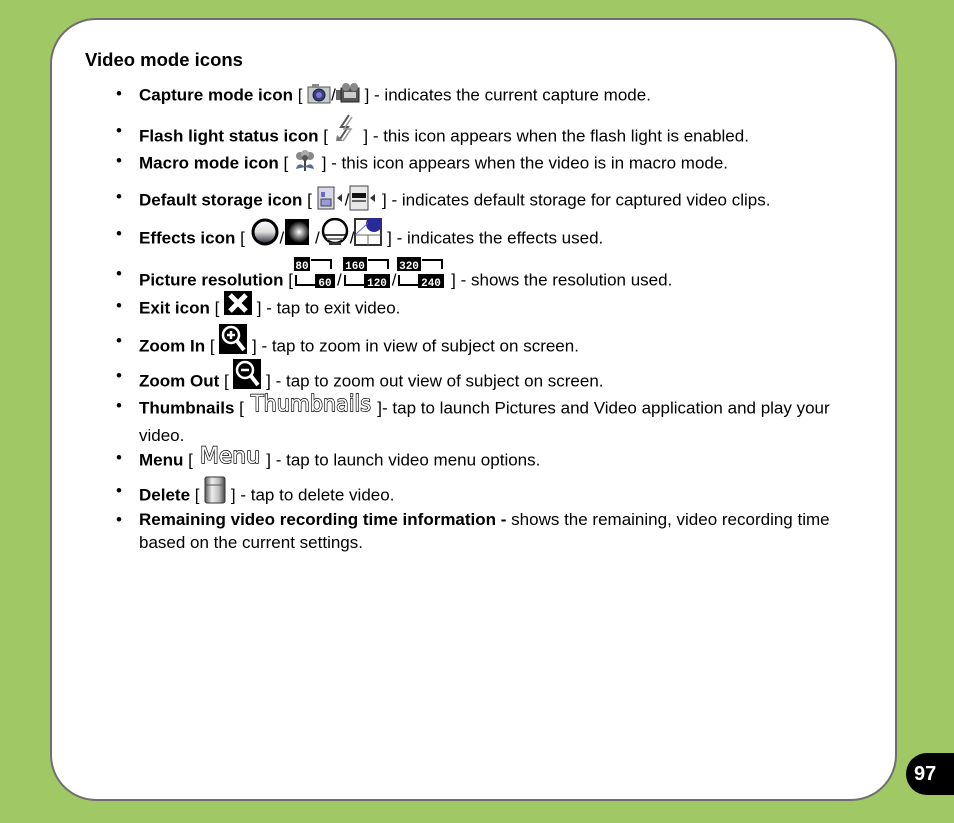 This screenshot has height=823, width=954. I want to click on effect-negative-icon, so click(335, 234).